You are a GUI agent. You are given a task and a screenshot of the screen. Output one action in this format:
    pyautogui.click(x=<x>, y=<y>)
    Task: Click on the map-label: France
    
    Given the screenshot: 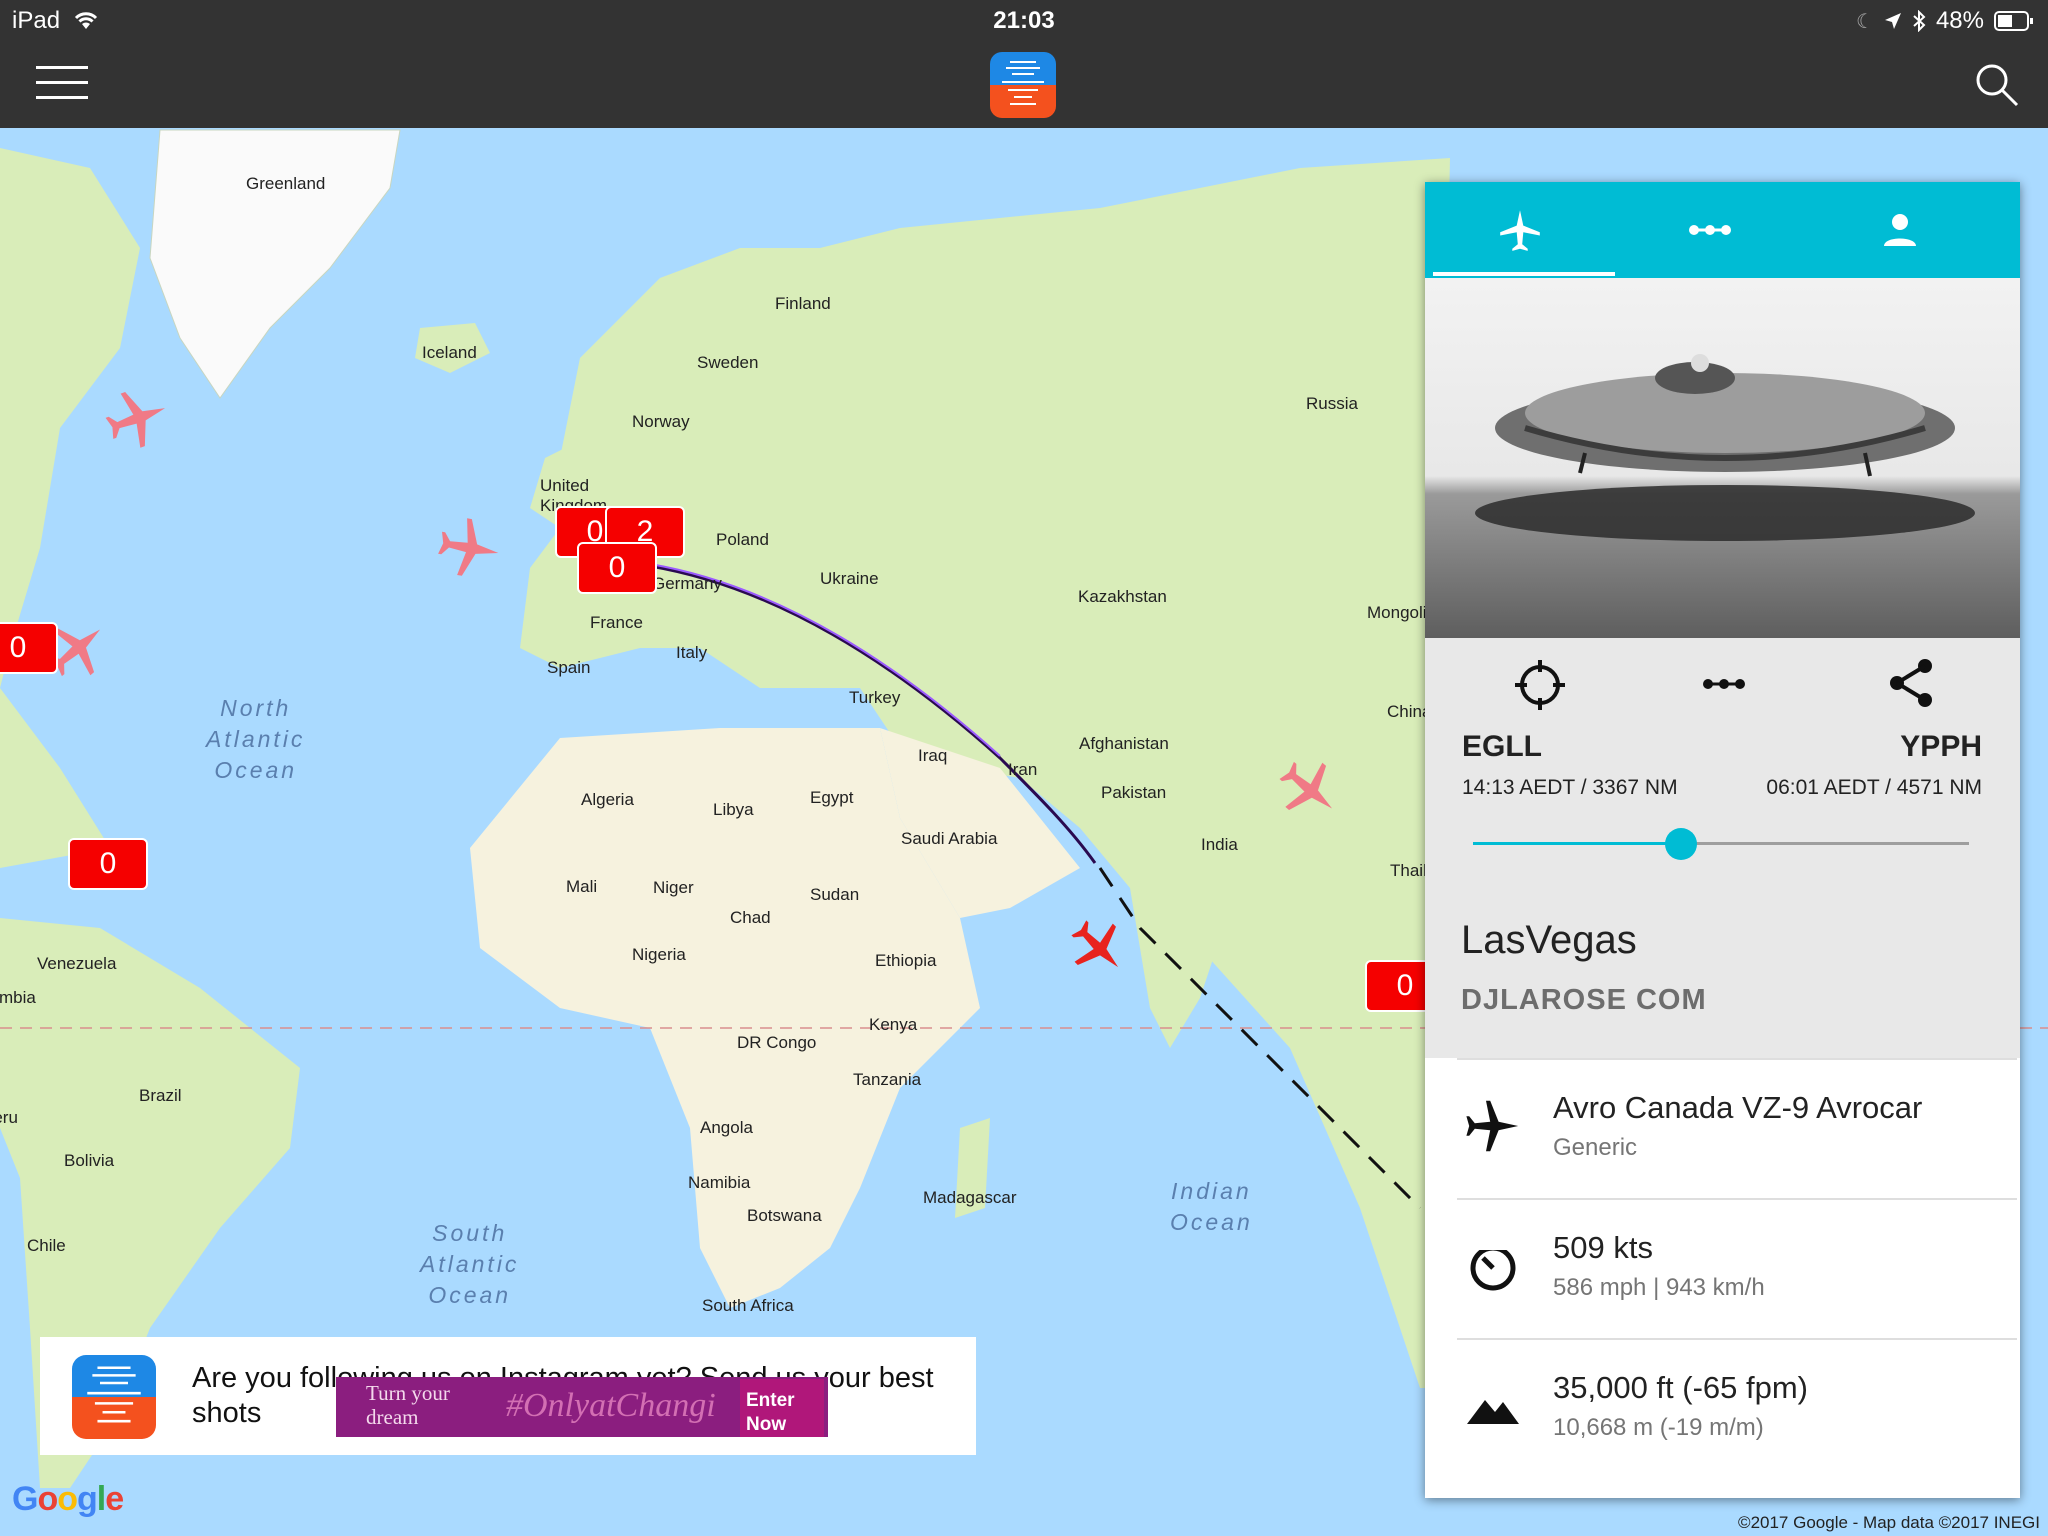 What is the action you would take?
    pyautogui.click(x=616, y=622)
    